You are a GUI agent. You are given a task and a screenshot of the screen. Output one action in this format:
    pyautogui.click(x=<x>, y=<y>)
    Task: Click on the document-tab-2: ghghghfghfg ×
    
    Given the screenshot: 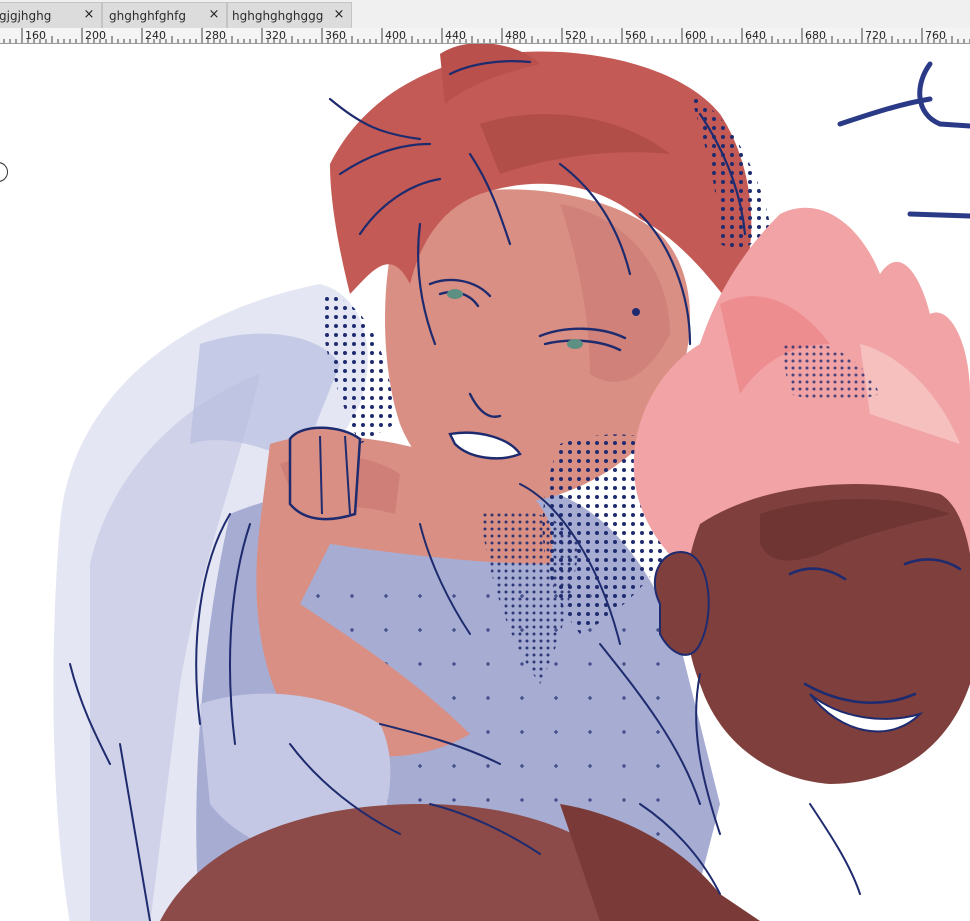 What is the action you would take?
    pyautogui.click(x=164, y=15)
    